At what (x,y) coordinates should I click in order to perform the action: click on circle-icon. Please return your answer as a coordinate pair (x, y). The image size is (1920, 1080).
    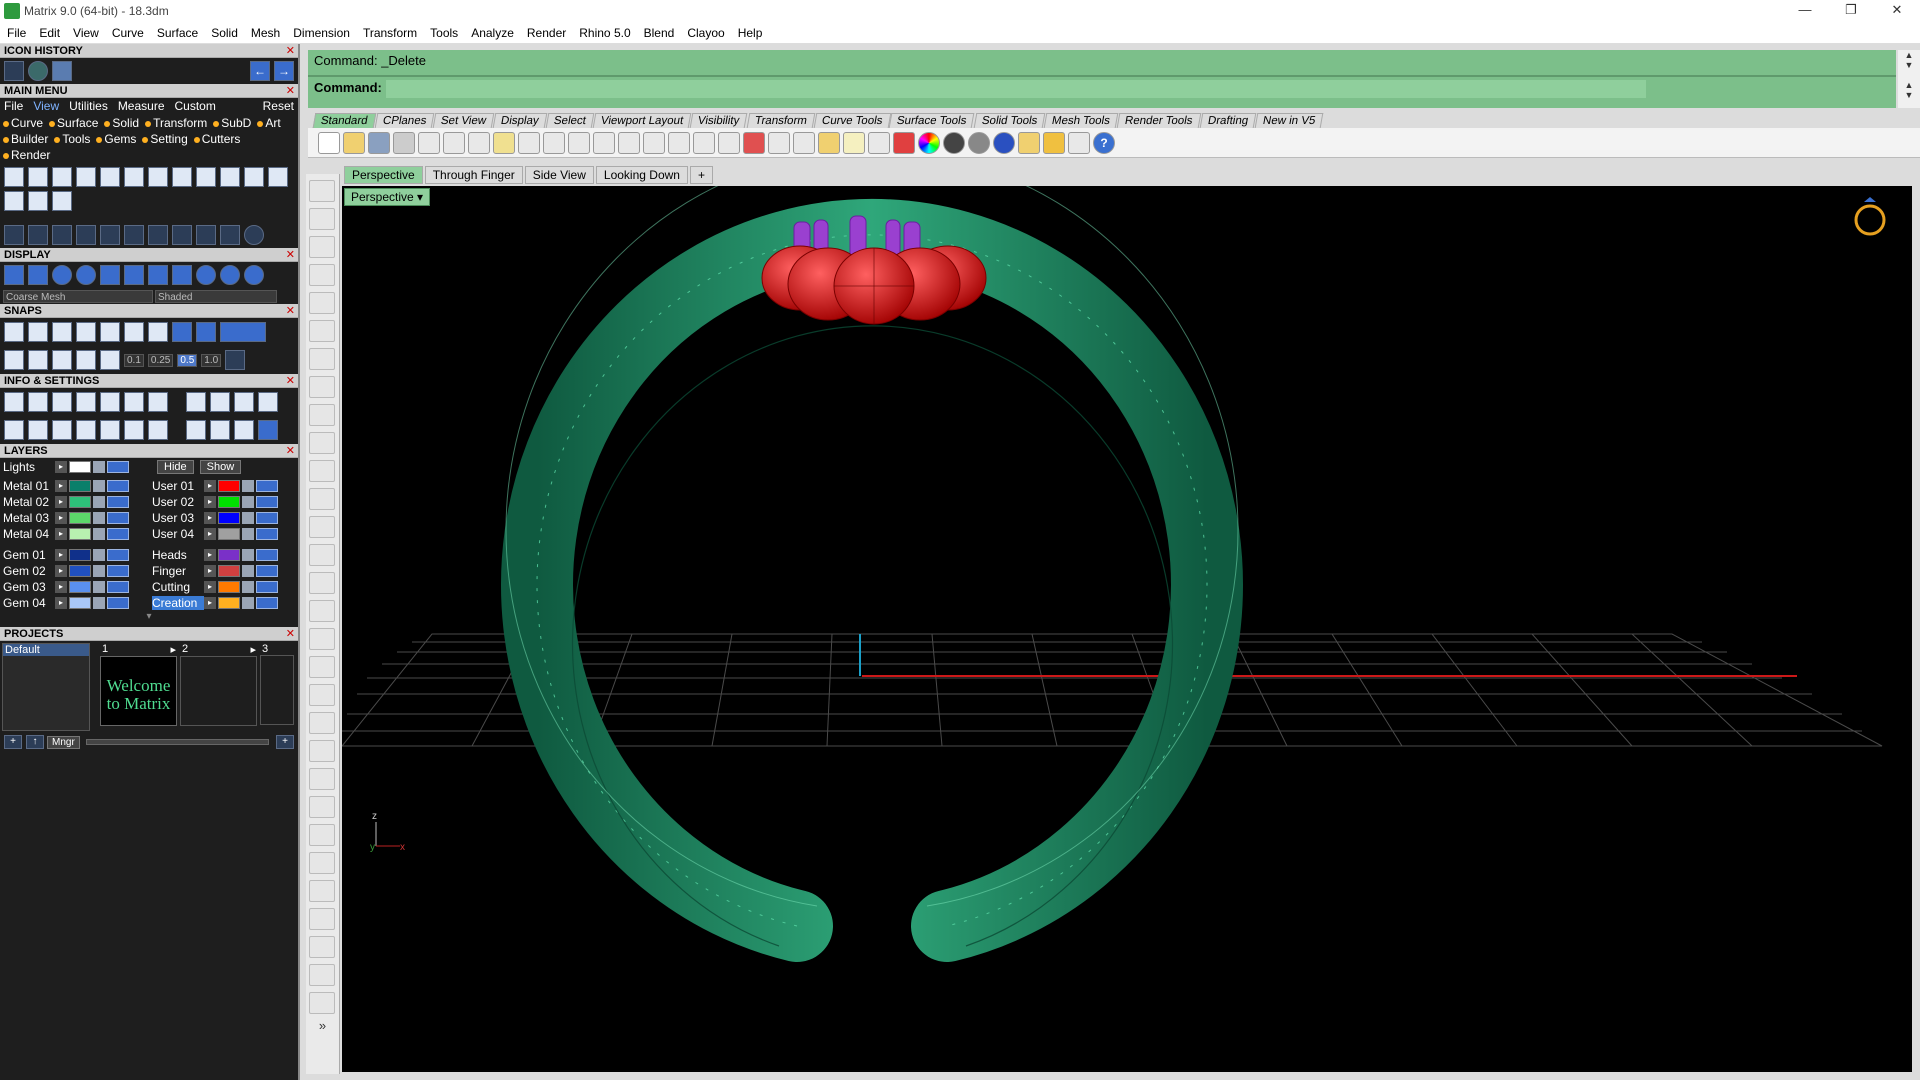
    Looking at the image, I should click on (254, 235).